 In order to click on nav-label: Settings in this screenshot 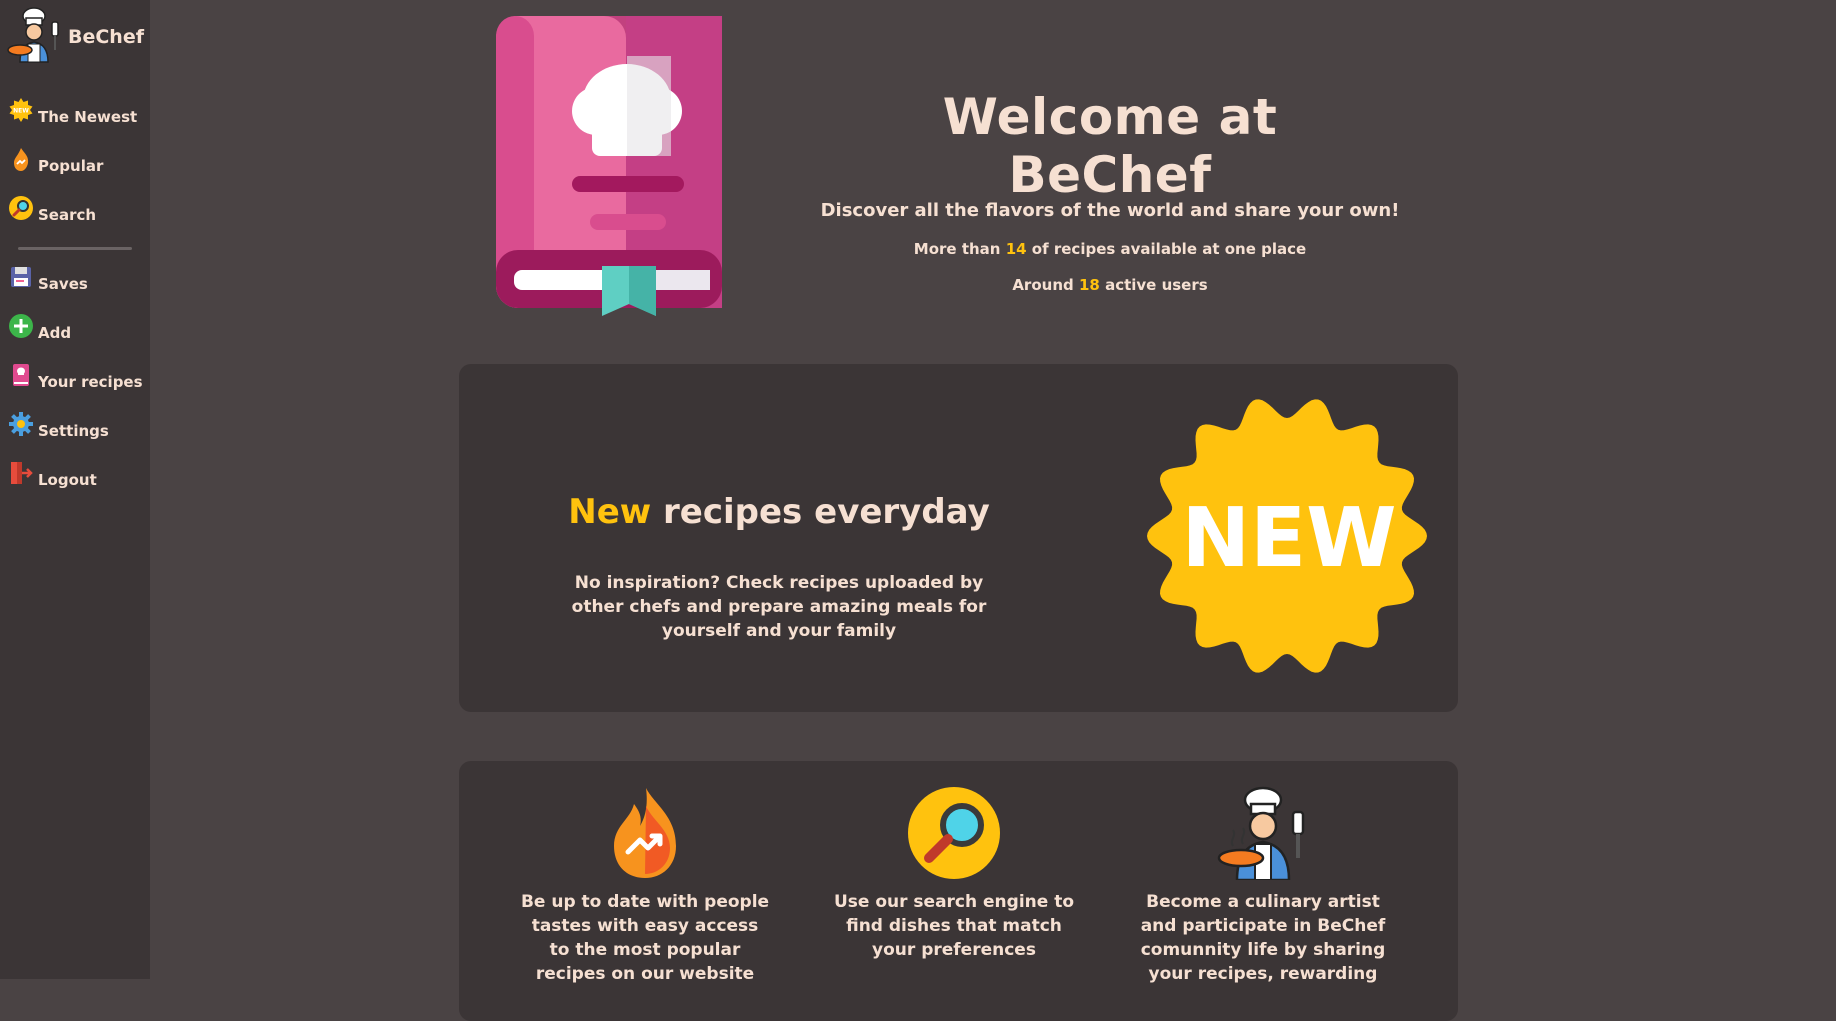, I will do `click(73, 431)`.